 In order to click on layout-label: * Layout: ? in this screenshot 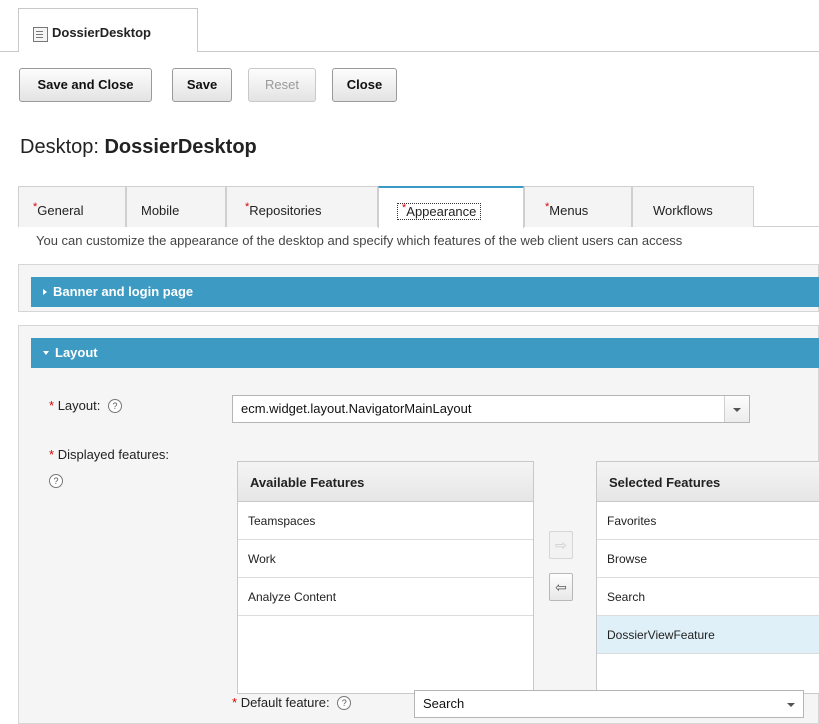, I will do `click(85, 405)`.